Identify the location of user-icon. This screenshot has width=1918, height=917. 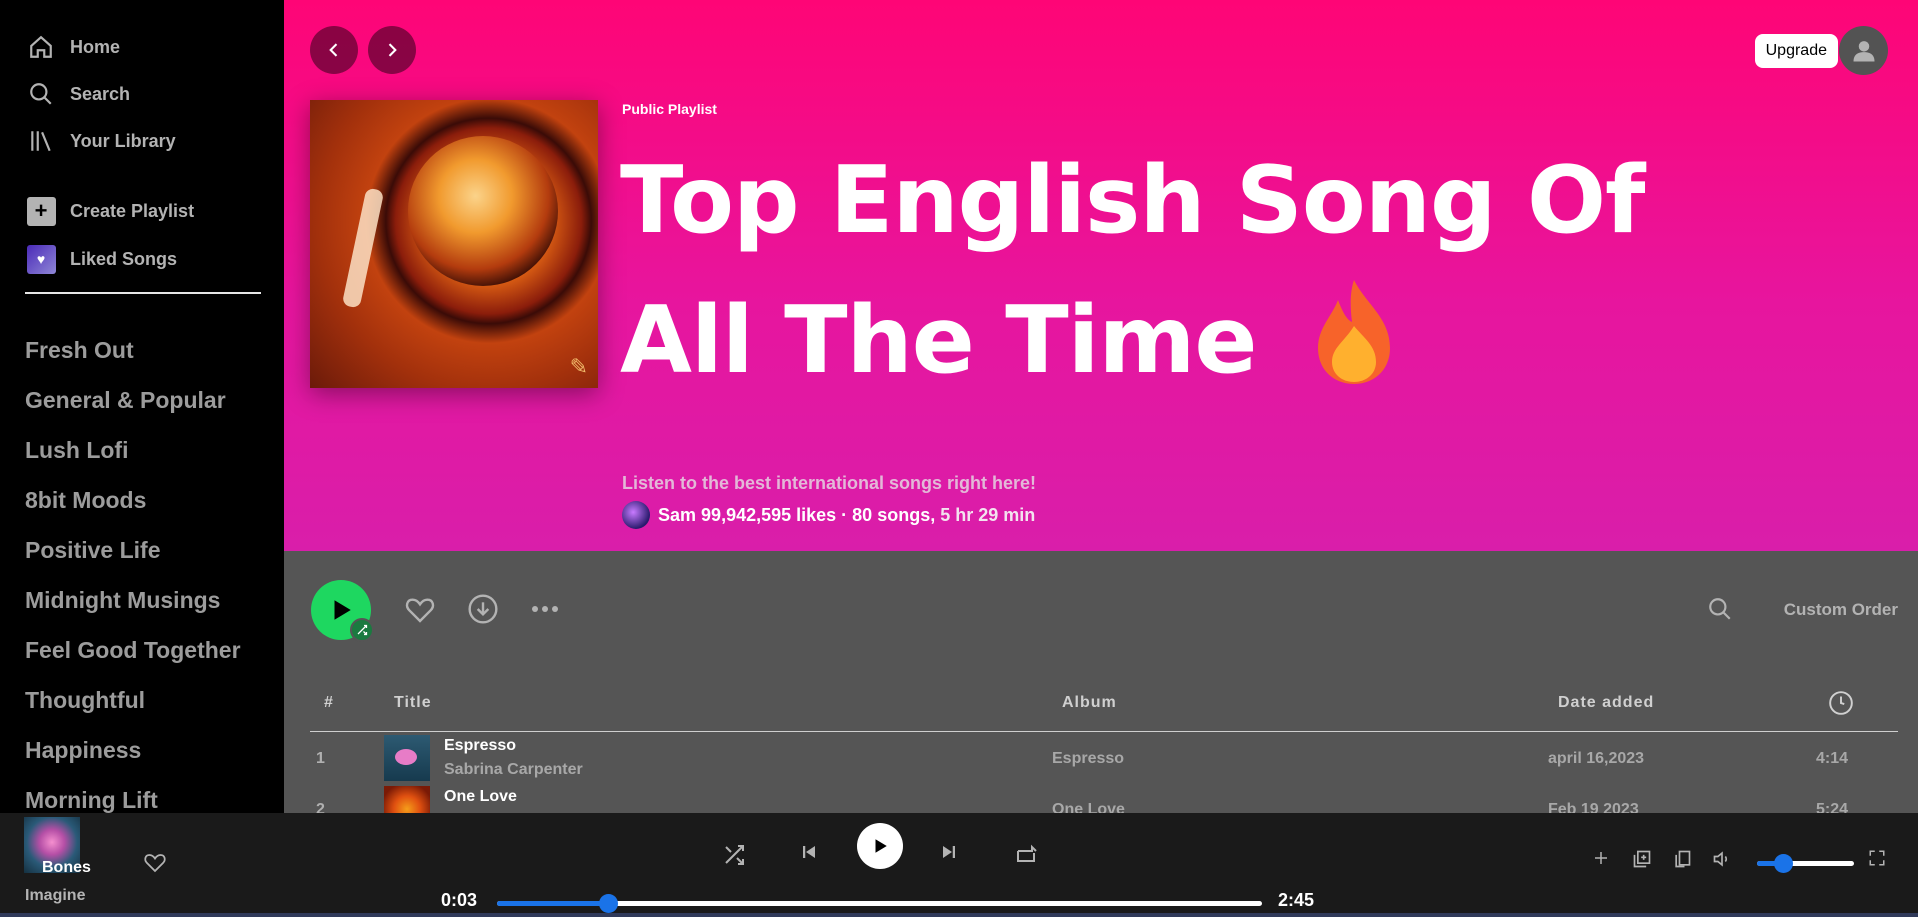
(1863, 50).